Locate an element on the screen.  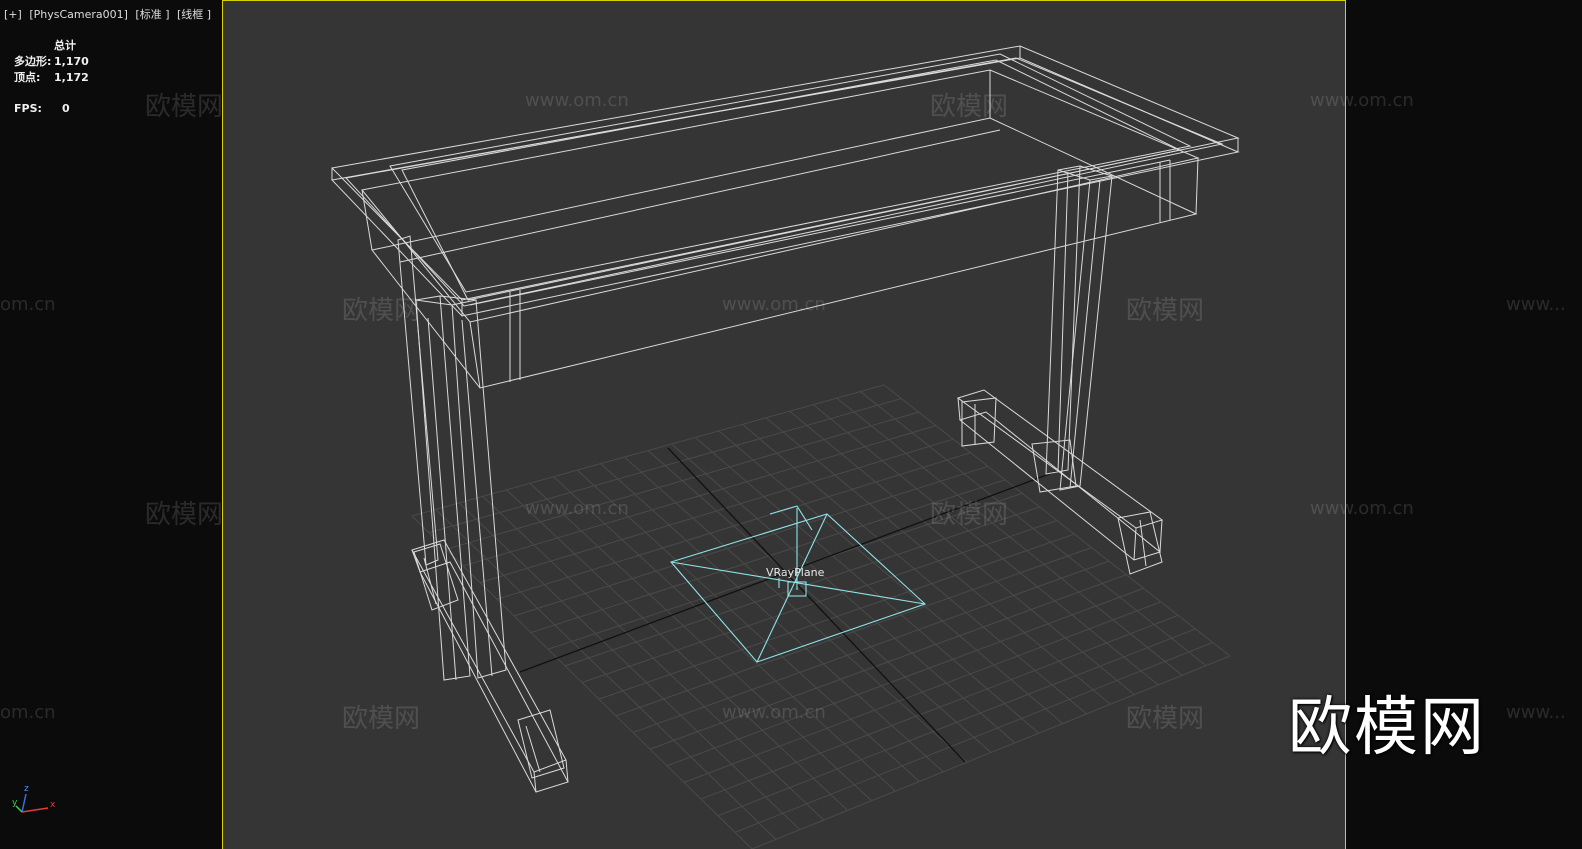
axis-y-label: y is located at coordinates (15, 803).